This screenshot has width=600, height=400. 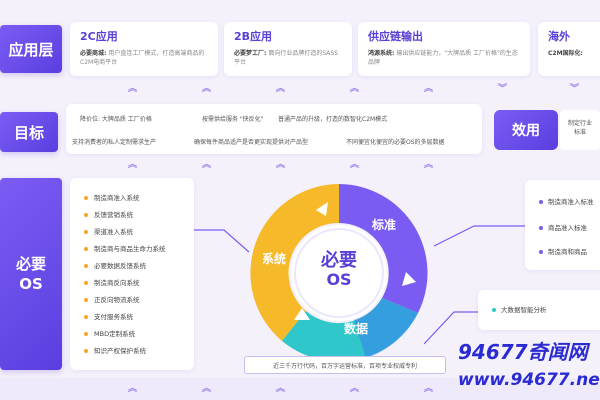 I want to click on app-card-2c: 2C应用 必要商城: 用户直连工厂模式，打造高端商品的C2M电商平台, so click(x=144, y=49).